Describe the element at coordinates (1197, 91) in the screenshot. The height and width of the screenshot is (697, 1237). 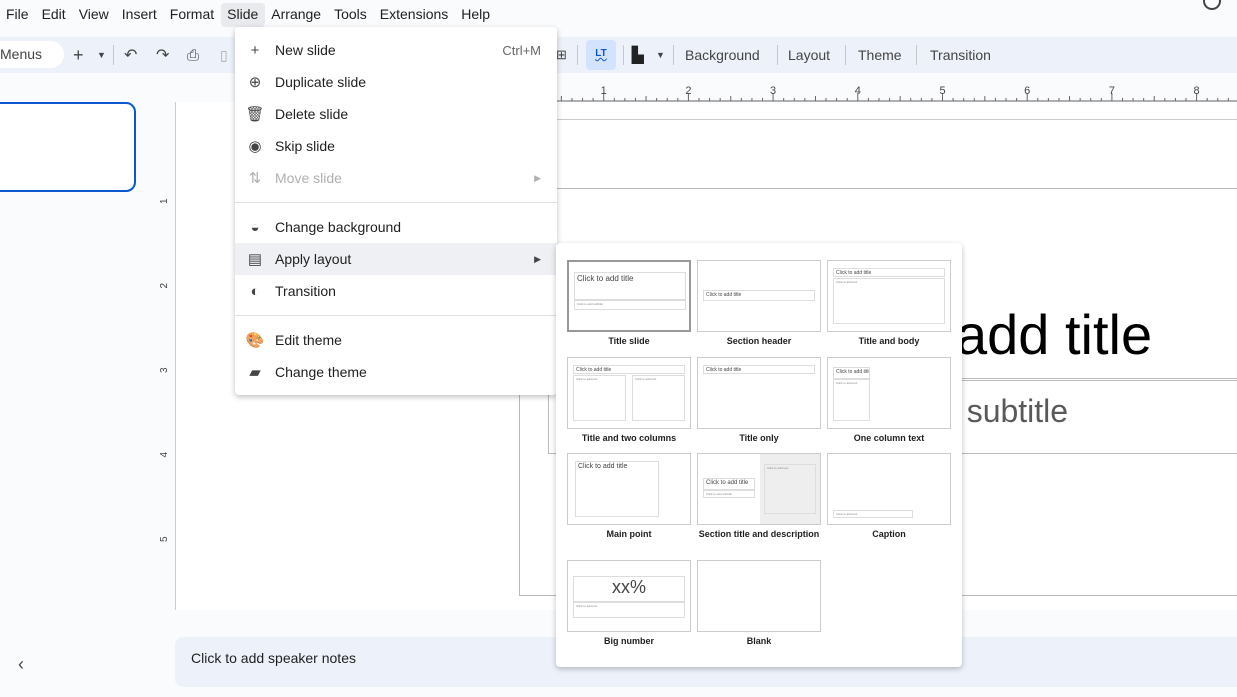
I see `ruler-label: 8` at that location.